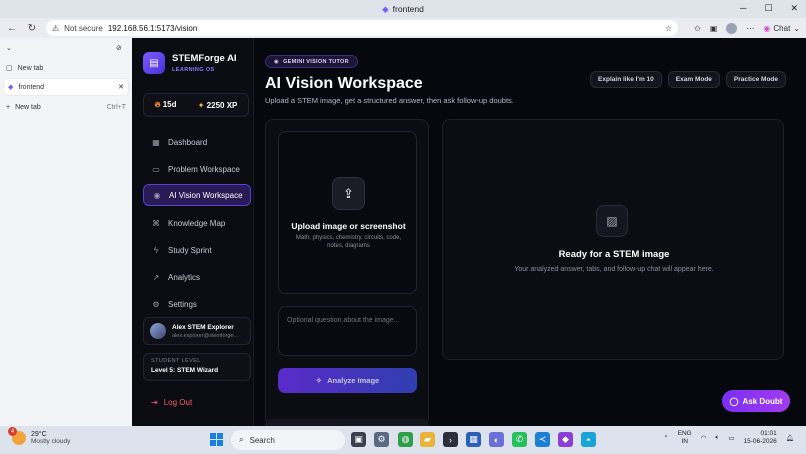  Describe the element at coordinates (347, 331) in the screenshot. I see `question-input` at that location.